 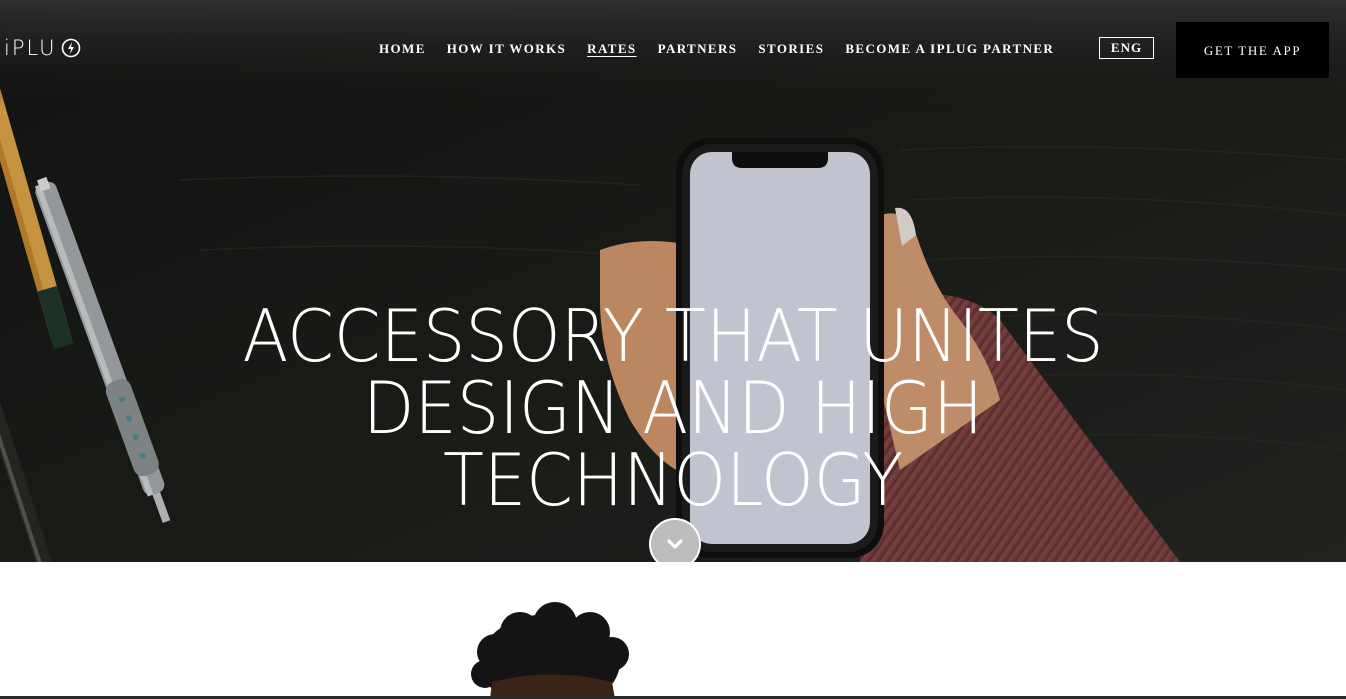 I want to click on nav-stories: STORIES, so click(x=791, y=49).